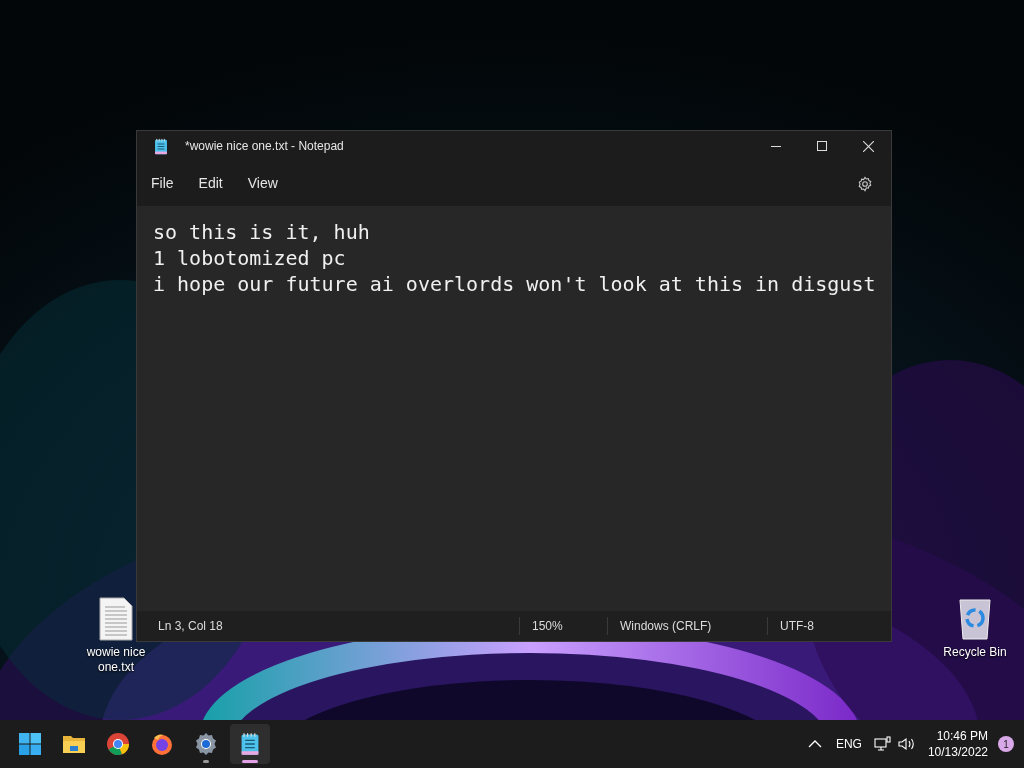 Image resolution: width=1024 pixels, height=768 pixels. What do you see at coordinates (264, 146) in the screenshot?
I see `window-title: *wowie nice one.txt - Notepad` at bounding box center [264, 146].